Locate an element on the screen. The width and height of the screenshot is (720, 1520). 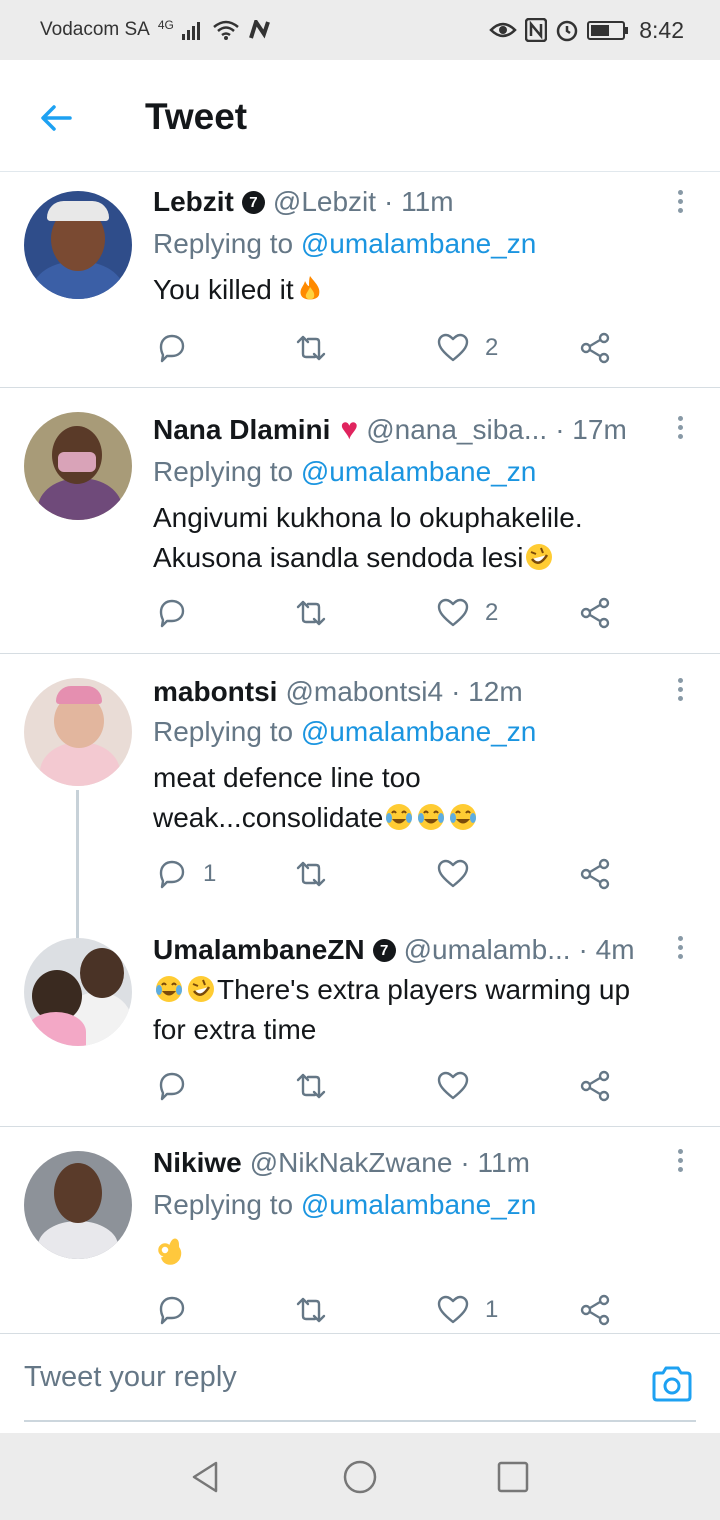
display-name: Lebzit is located at coordinates (193, 202).